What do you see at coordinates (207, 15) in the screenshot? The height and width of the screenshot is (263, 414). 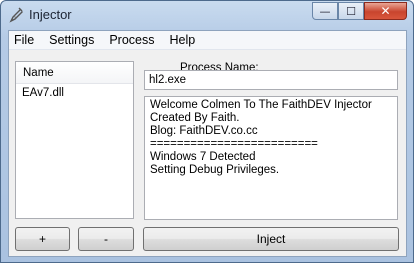 I see `title-bar: Injector — ☐ ✕` at bounding box center [207, 15].